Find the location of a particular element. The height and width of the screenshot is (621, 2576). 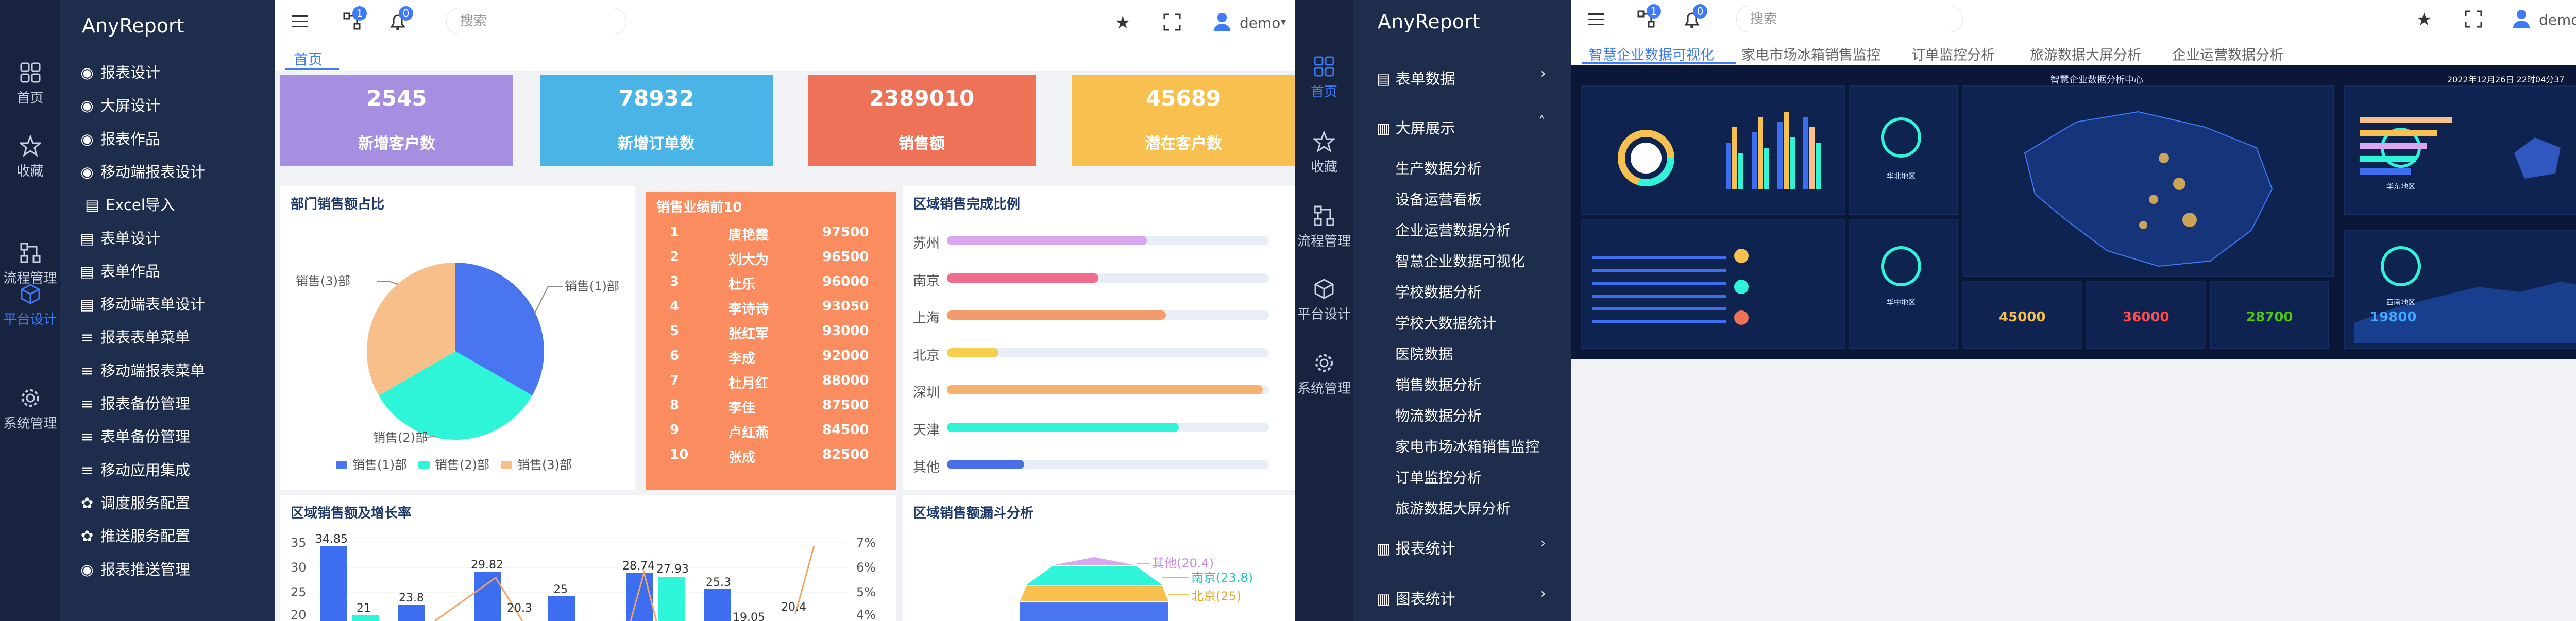

menu-label: 推送服务配置 is located at coordinates (145, 536).